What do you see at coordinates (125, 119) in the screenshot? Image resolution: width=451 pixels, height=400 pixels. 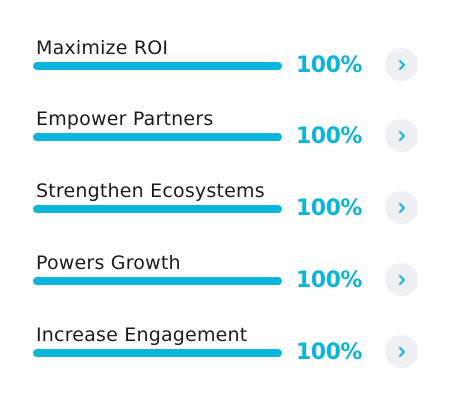 I see `progress-label: Empower Partners` at bounding box center [125, 119].